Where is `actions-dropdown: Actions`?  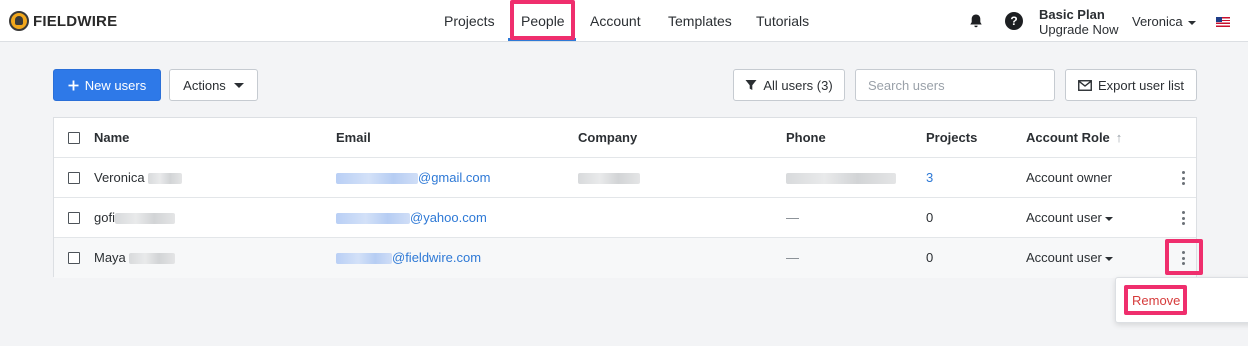
actions-dropdown: Actions is located at coordinates (213, 85).